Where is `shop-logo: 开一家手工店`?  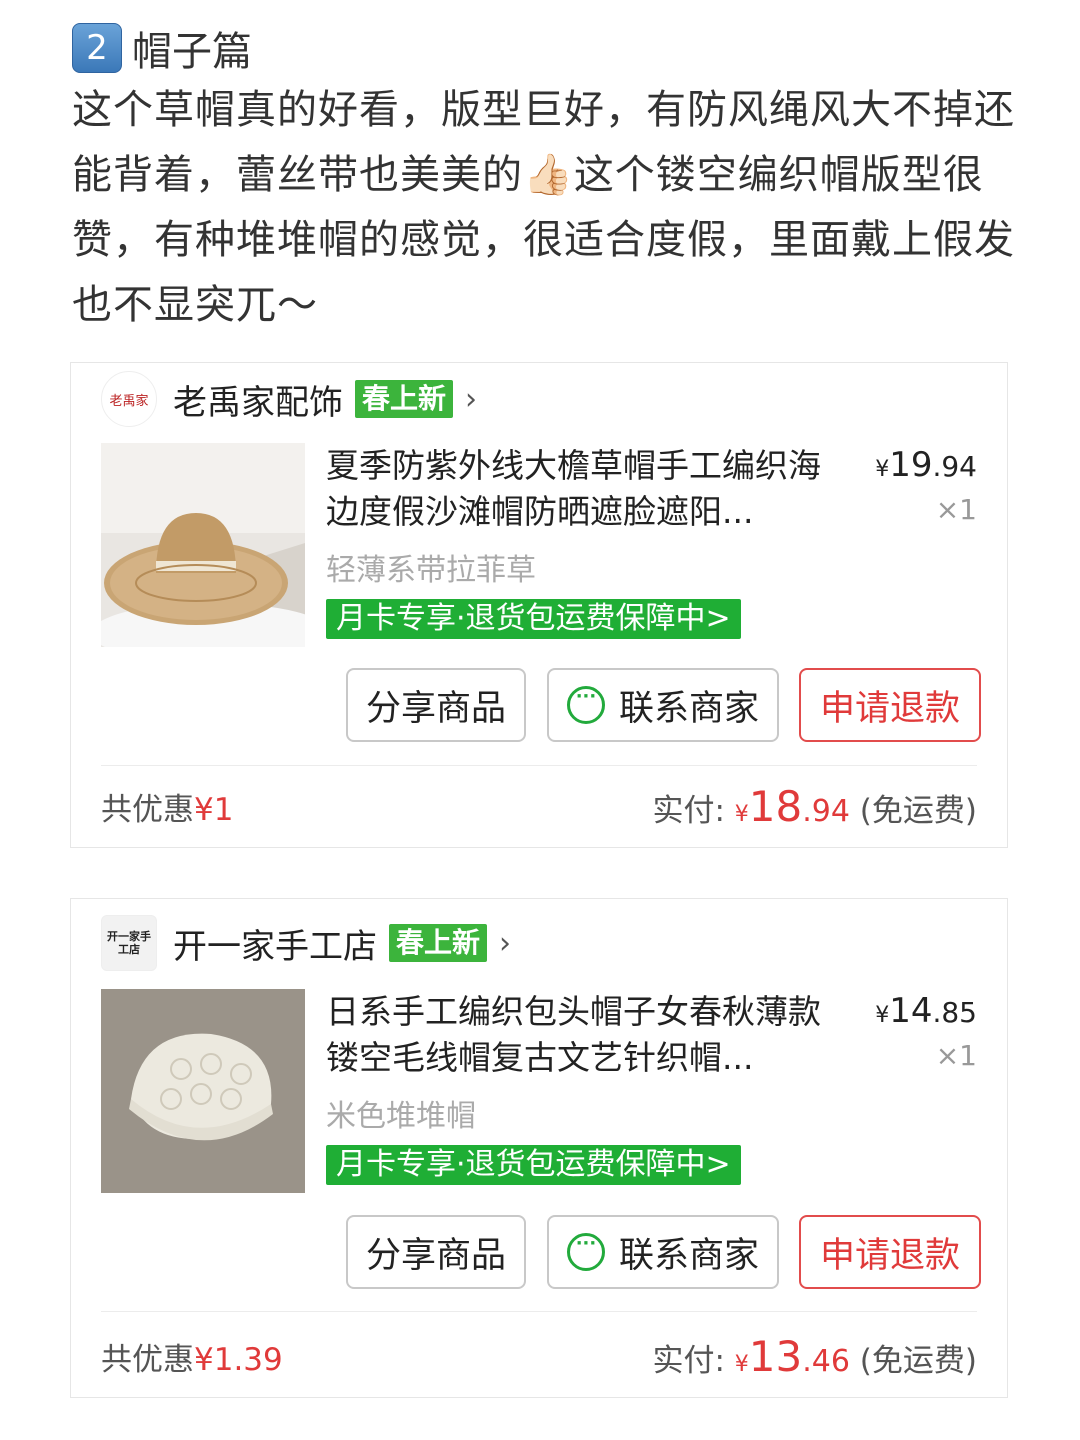 shop-logo: 开一家手工店 is located at coordinates (129, 943).